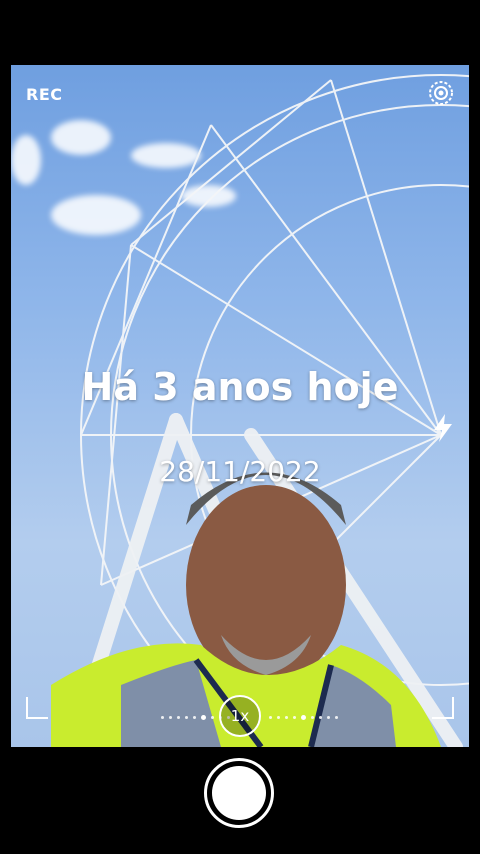  Describe the element at coordinates (303, 717) in the screenshot. I see `zoom-scale-right` at that location.